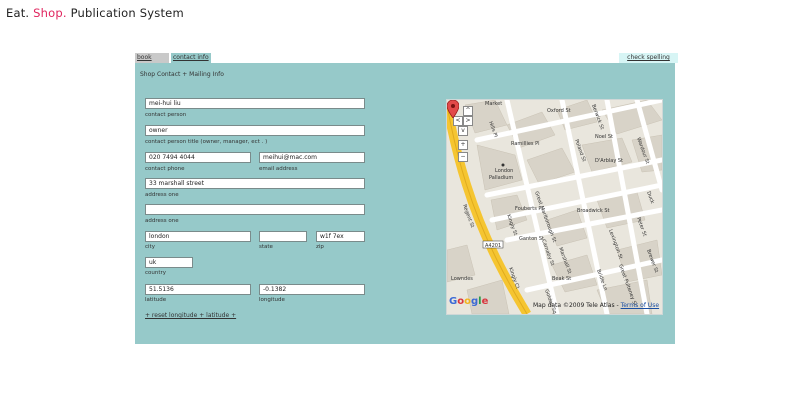 This screenshot has width=800, height=410. Describe the element at coordinates (156, 273) in the screenshot. I see `country-label: country` at that location.